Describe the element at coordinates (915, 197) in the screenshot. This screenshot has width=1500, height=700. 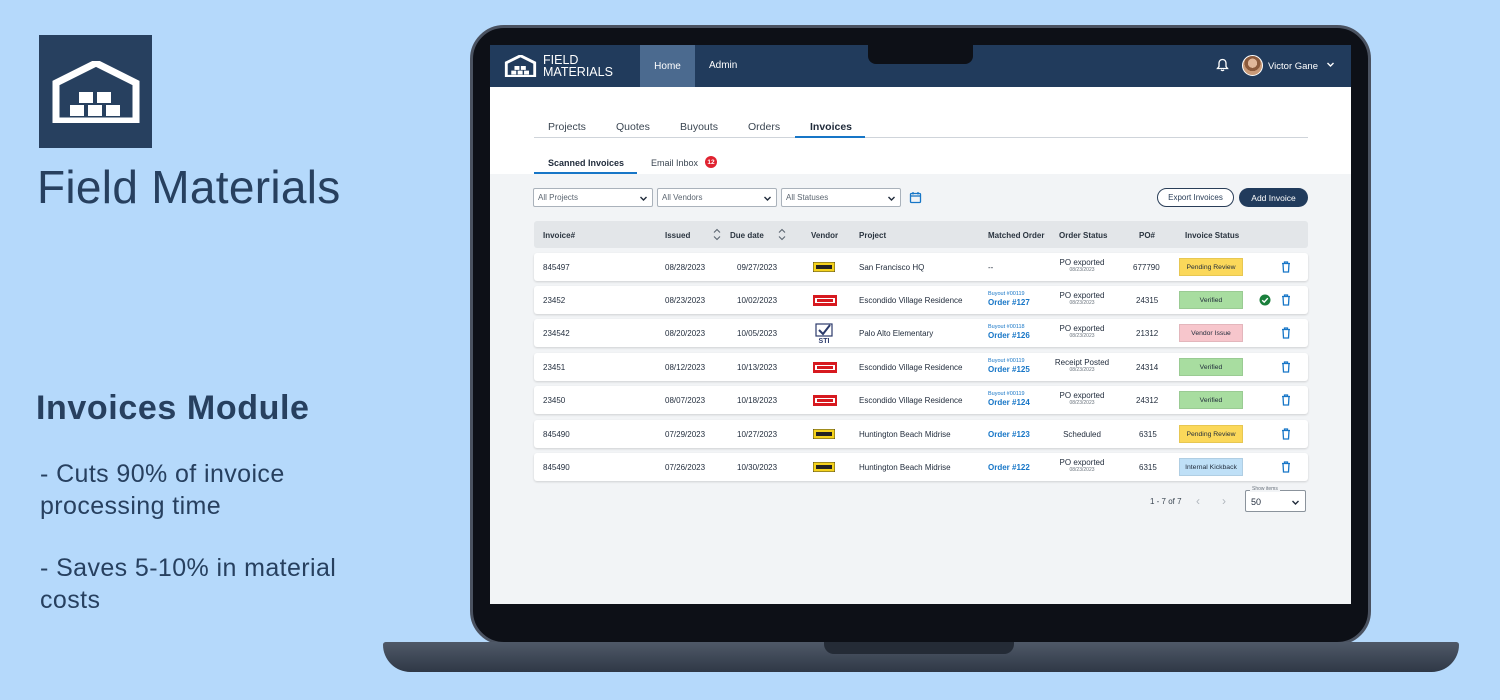
I see `calendar-icon` at that location.